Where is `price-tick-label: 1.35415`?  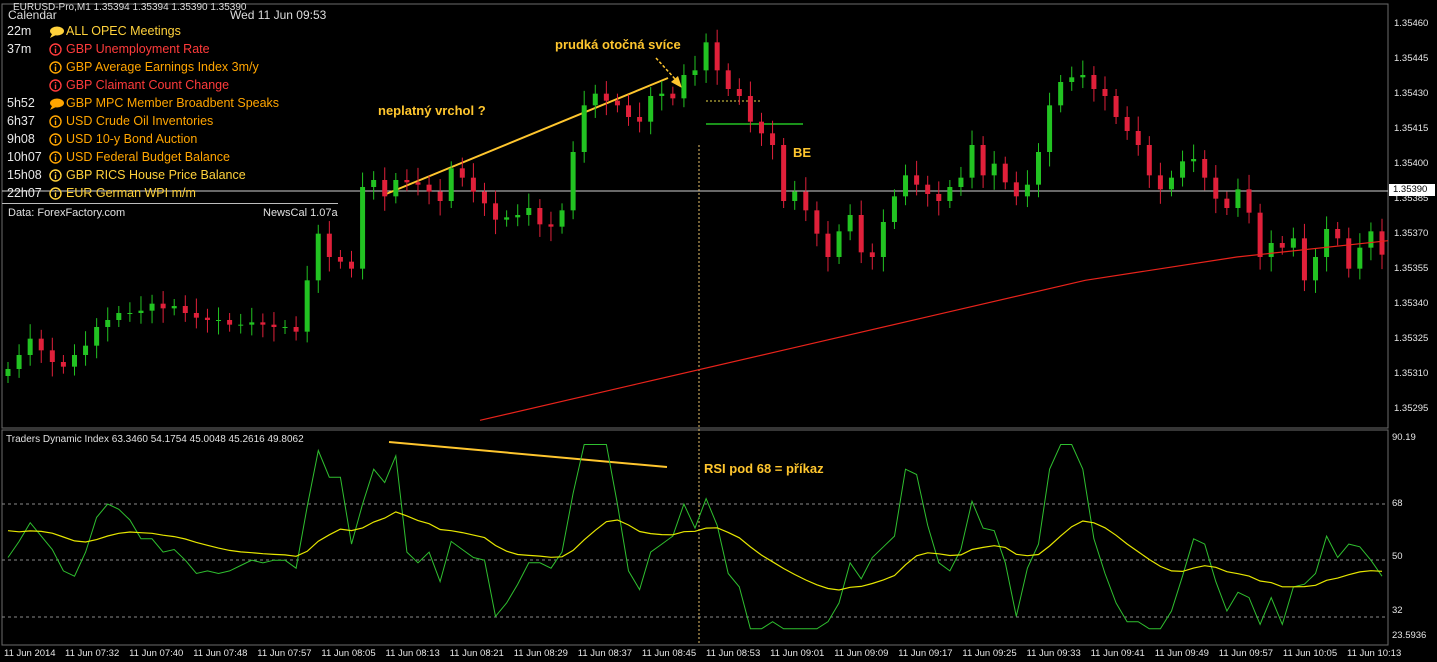
price-tick-label: 1.35415 is located at coordinates (1411, 128).